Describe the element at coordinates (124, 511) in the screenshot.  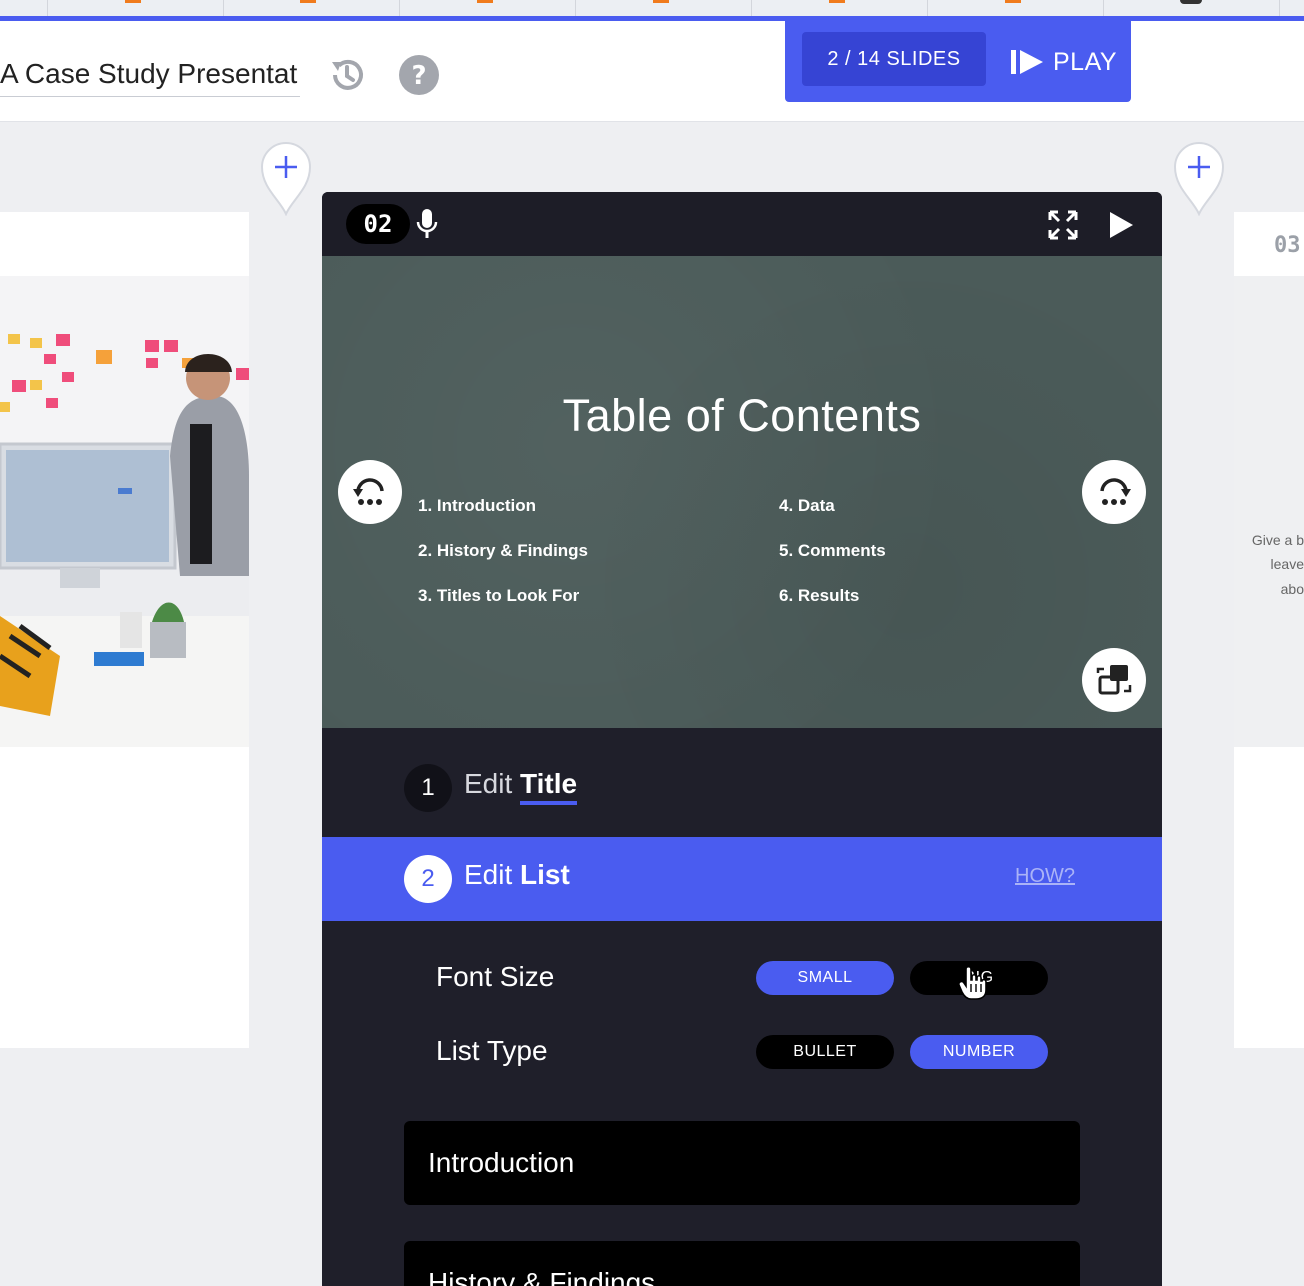
I see `office-photo-image` at that location.